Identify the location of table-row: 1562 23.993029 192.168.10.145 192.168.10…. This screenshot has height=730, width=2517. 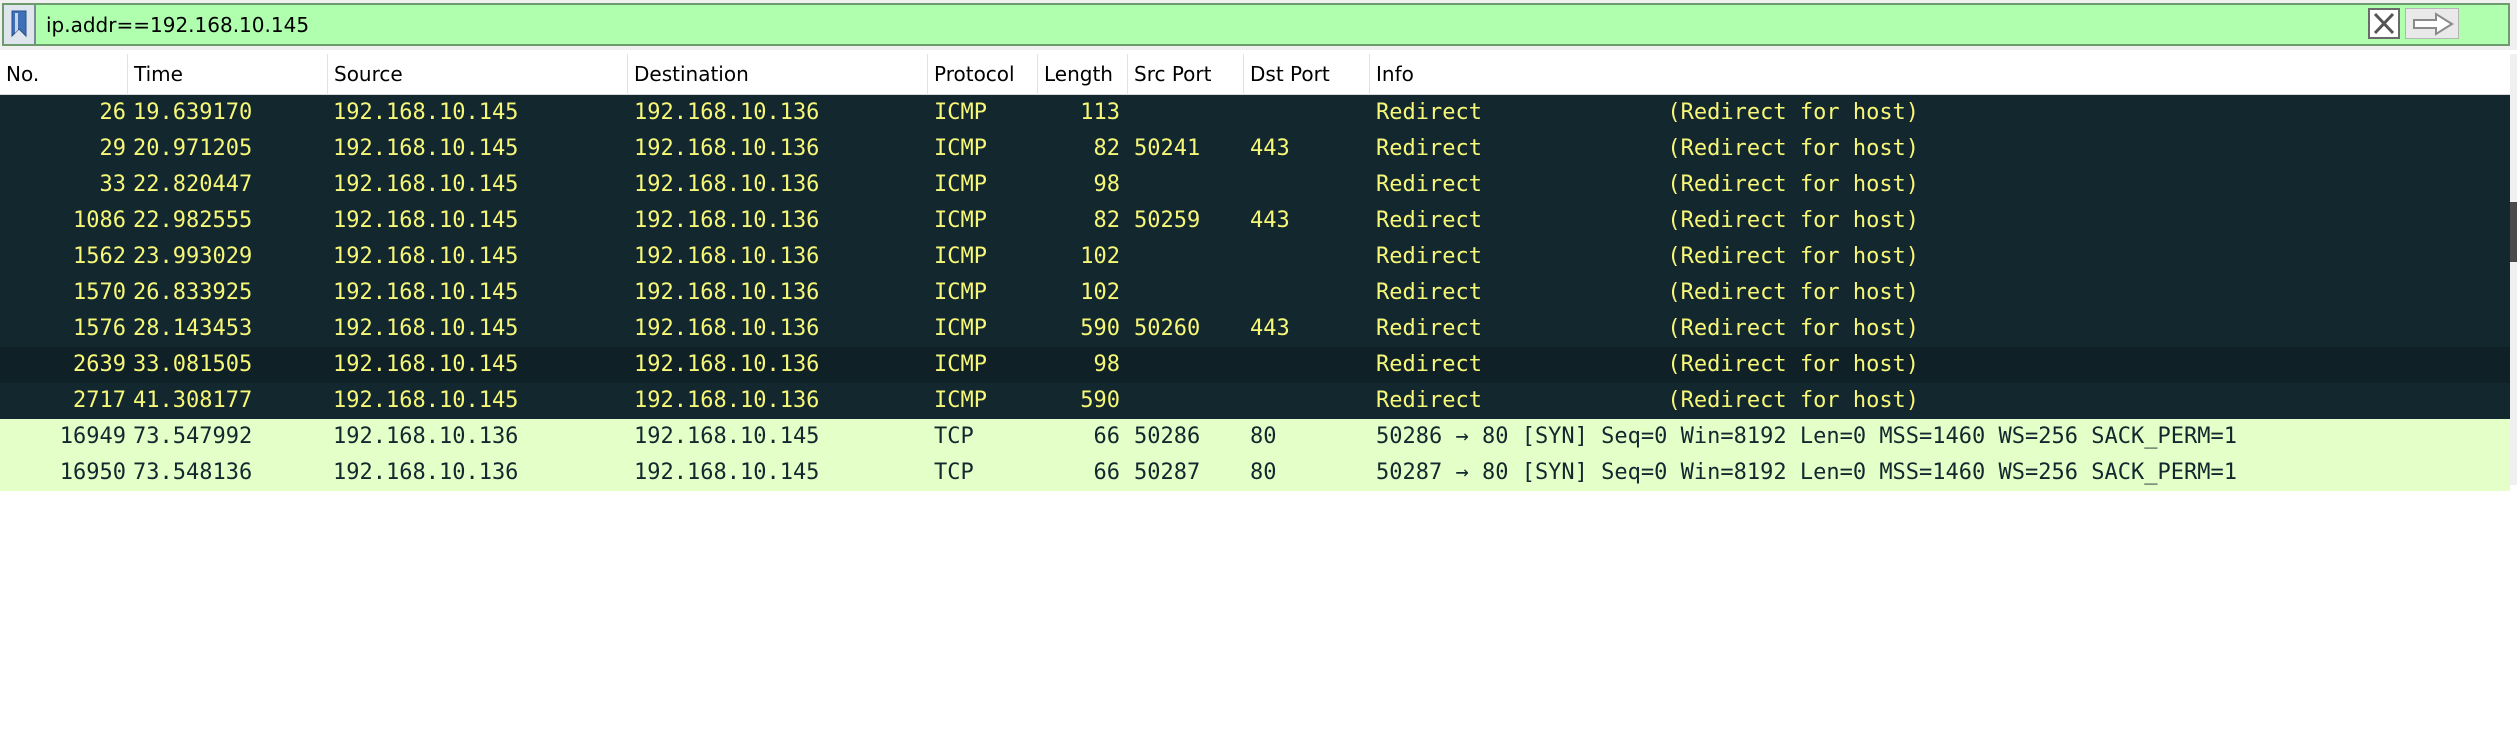
(1255, 257).